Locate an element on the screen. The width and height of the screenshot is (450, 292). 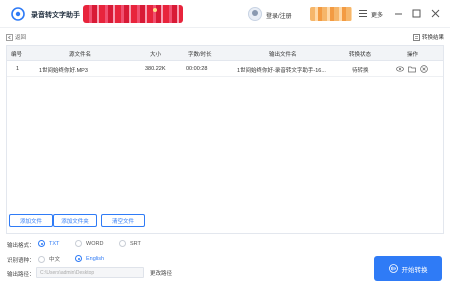
column-header: 字数/时长 is located at coordinates (200, 55).